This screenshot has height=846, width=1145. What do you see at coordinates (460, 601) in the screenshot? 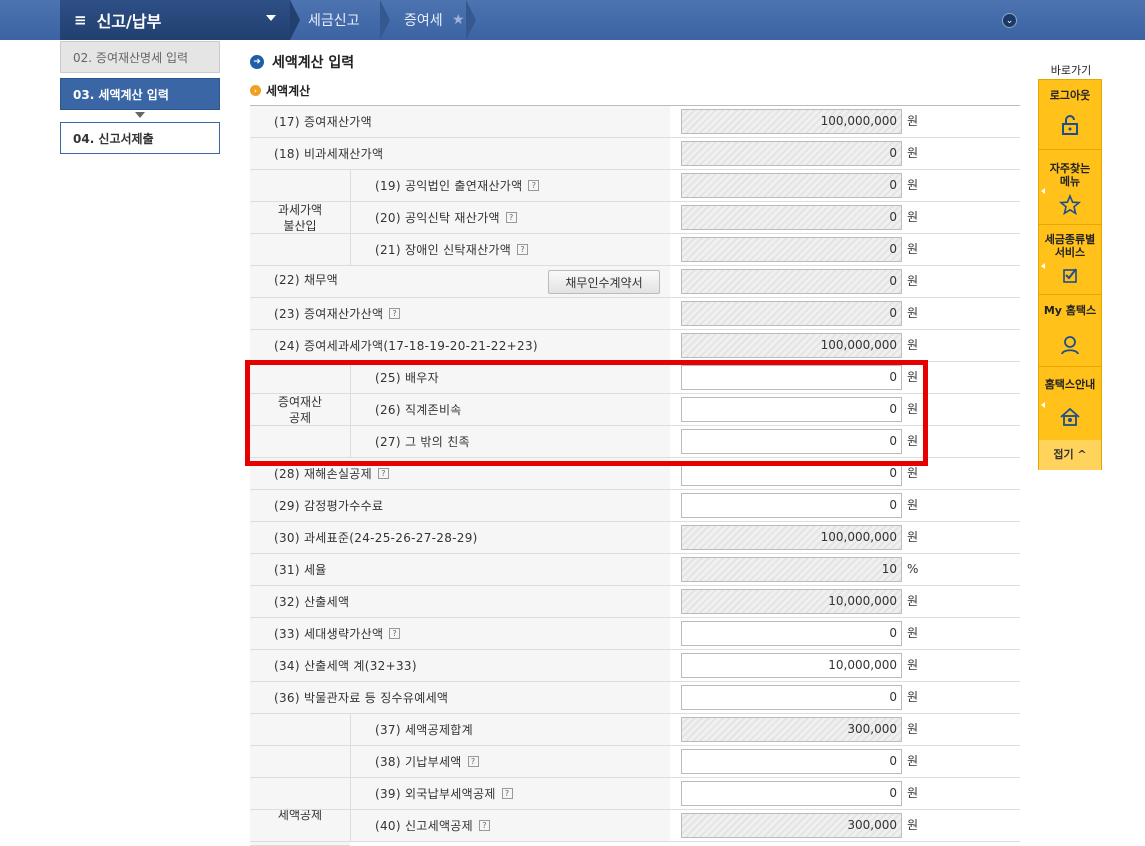
I see `row-label: (32) 산출세액` at bounding box center [460, 601].